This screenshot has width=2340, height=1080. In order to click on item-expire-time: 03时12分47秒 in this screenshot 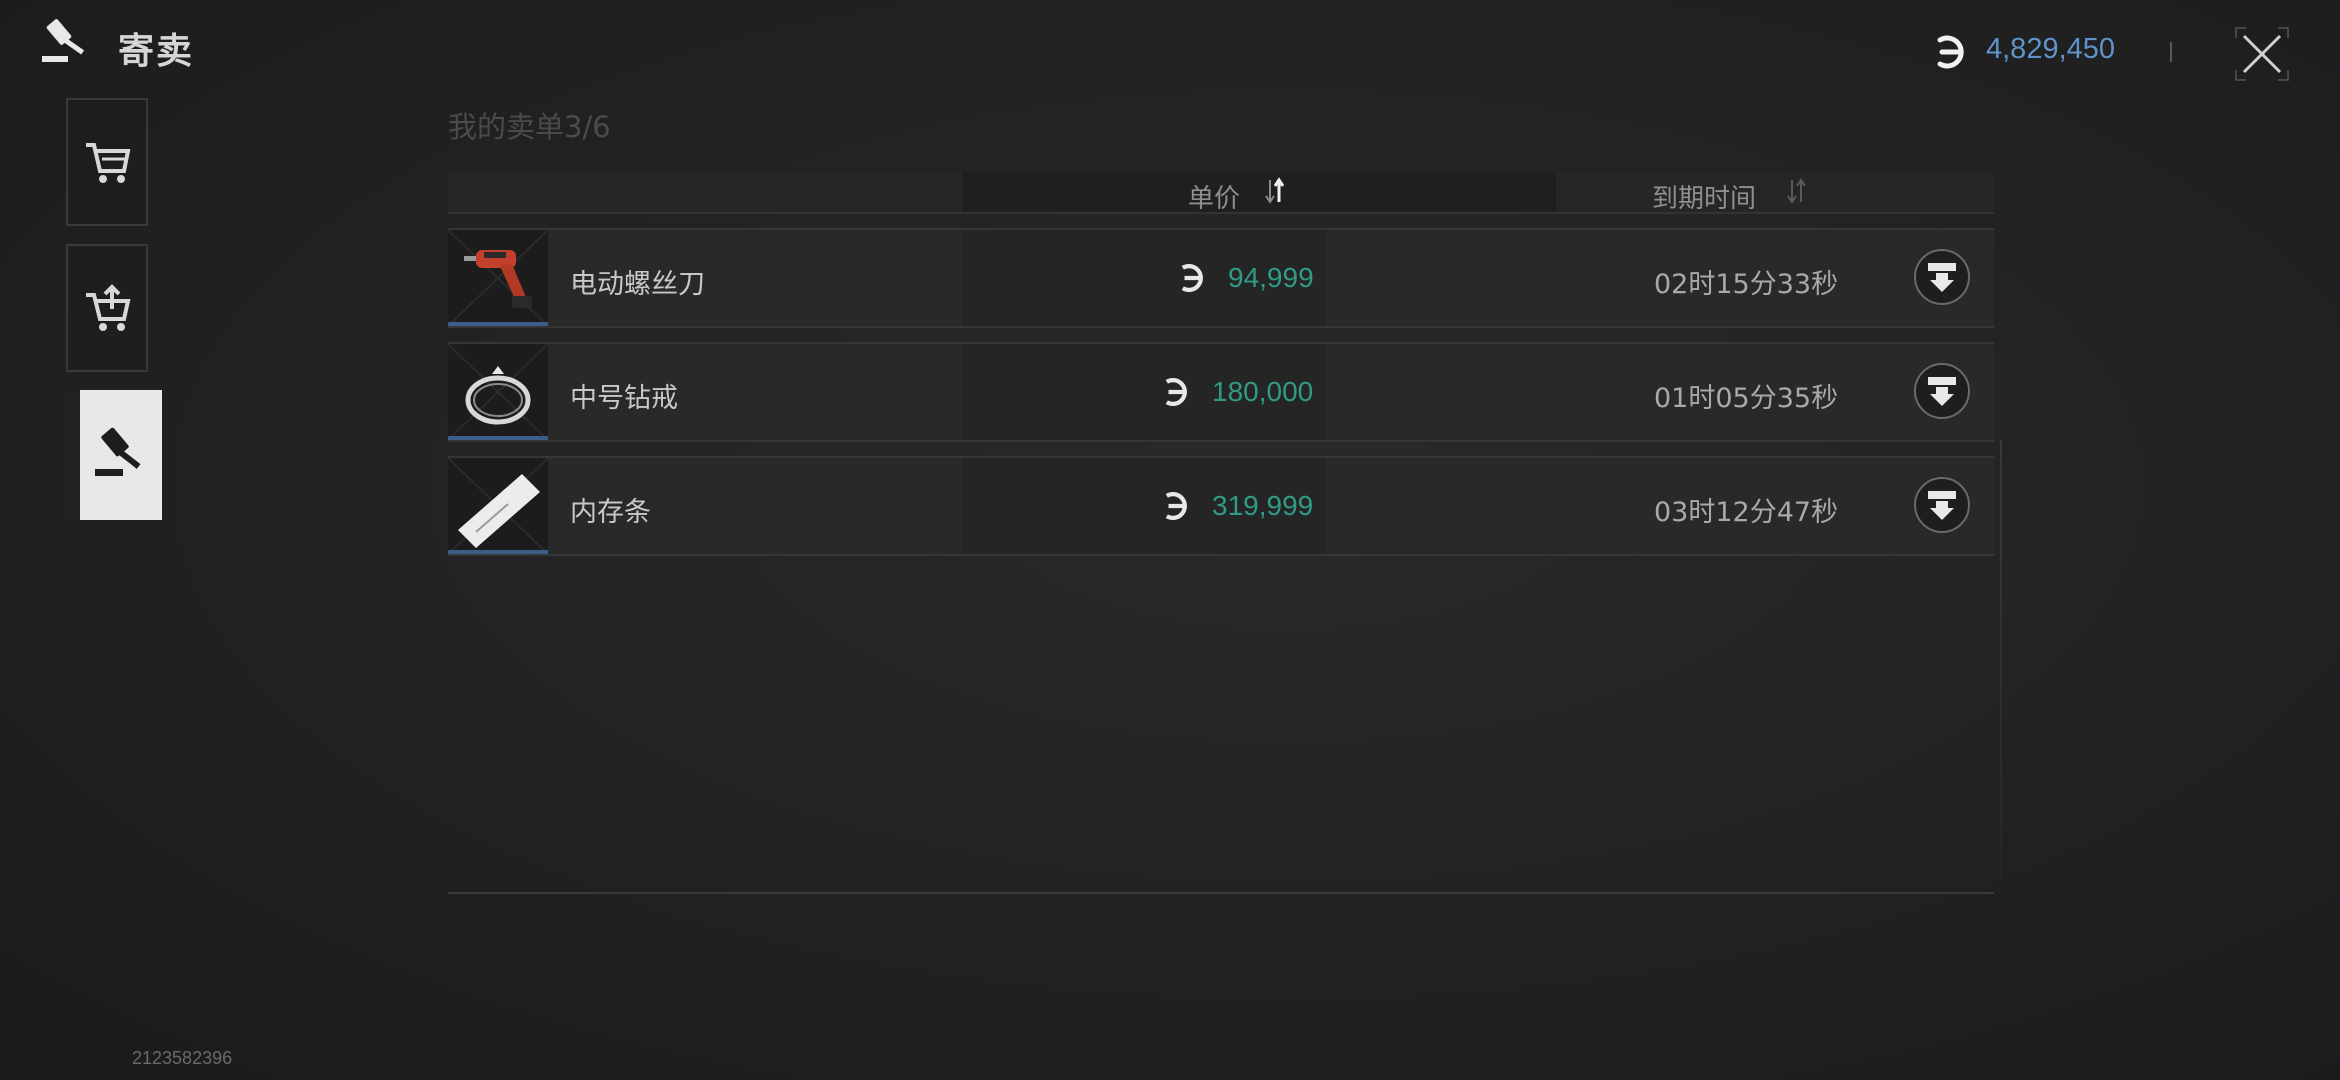, I will do `click(1746, 512)`.